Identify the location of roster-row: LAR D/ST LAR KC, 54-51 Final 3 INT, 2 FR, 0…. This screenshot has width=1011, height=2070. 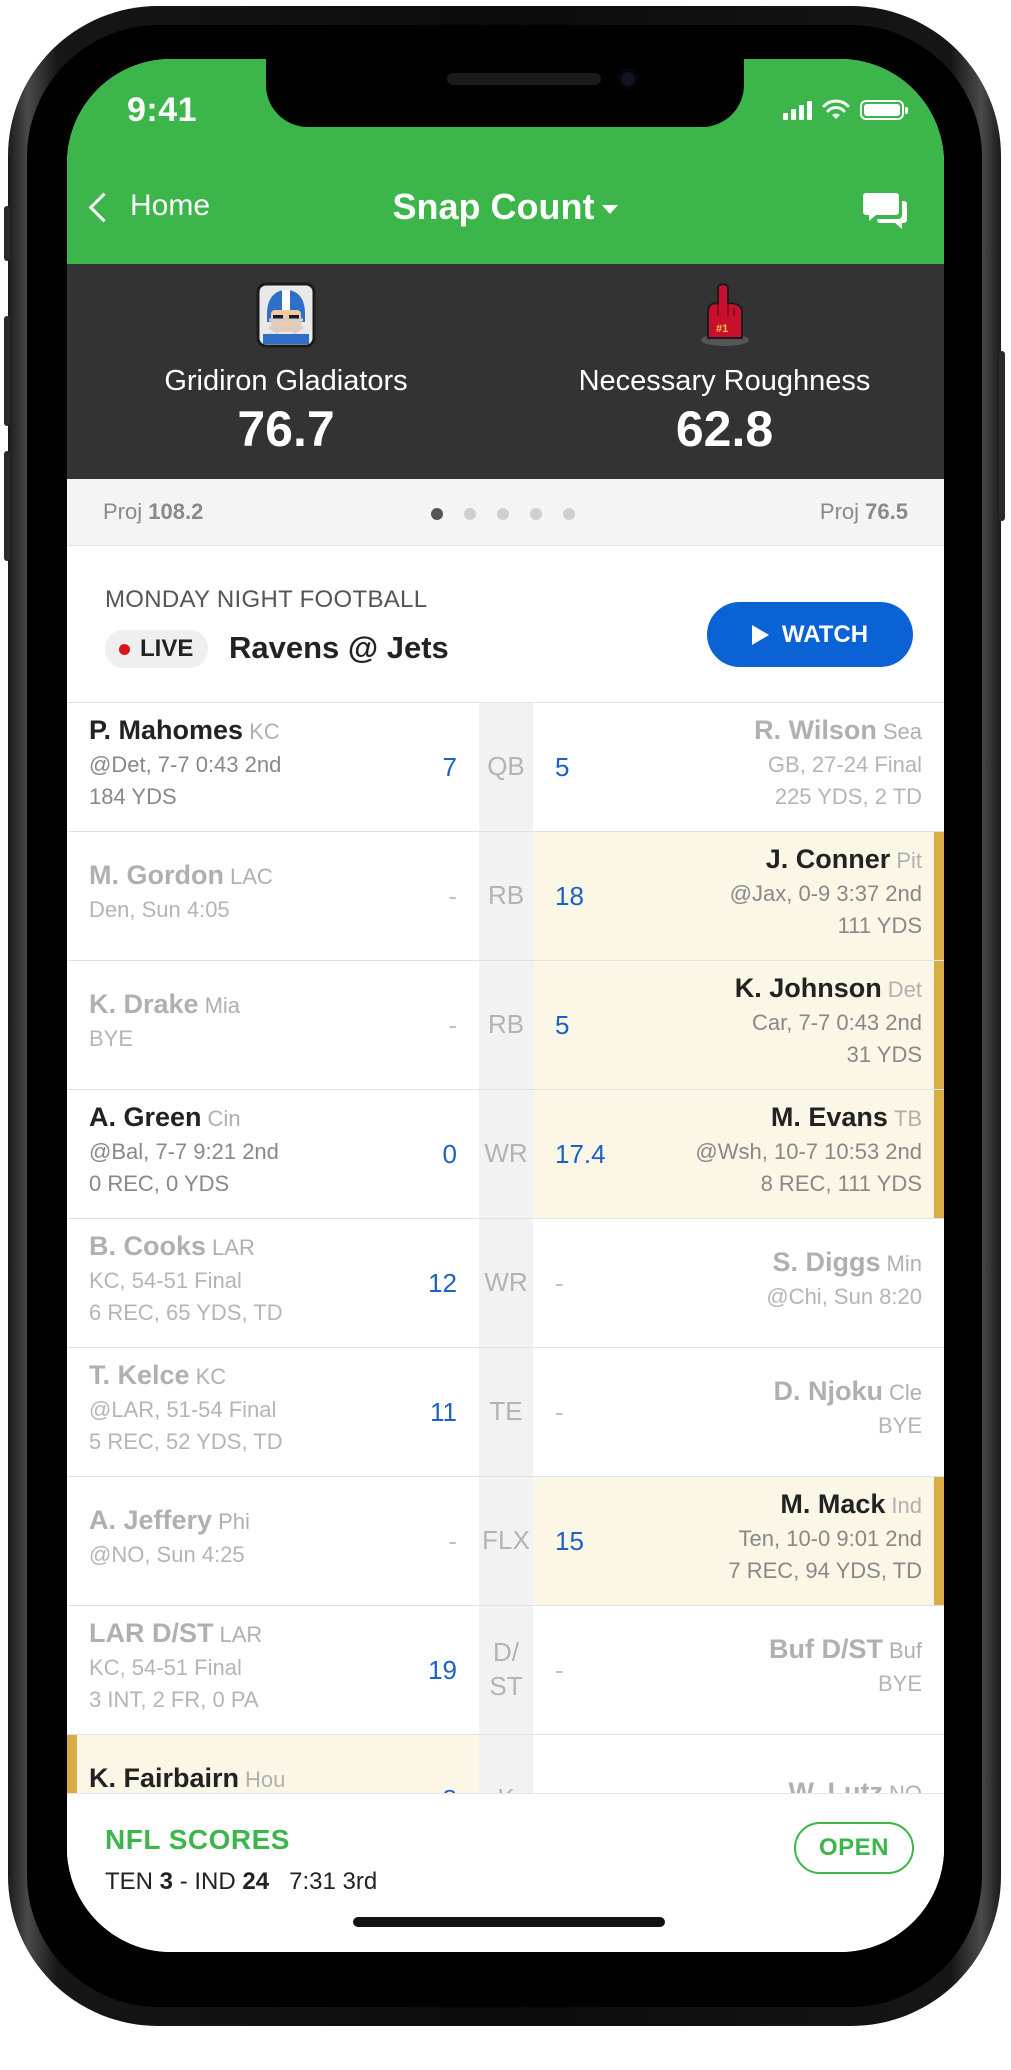
(505, 1669).